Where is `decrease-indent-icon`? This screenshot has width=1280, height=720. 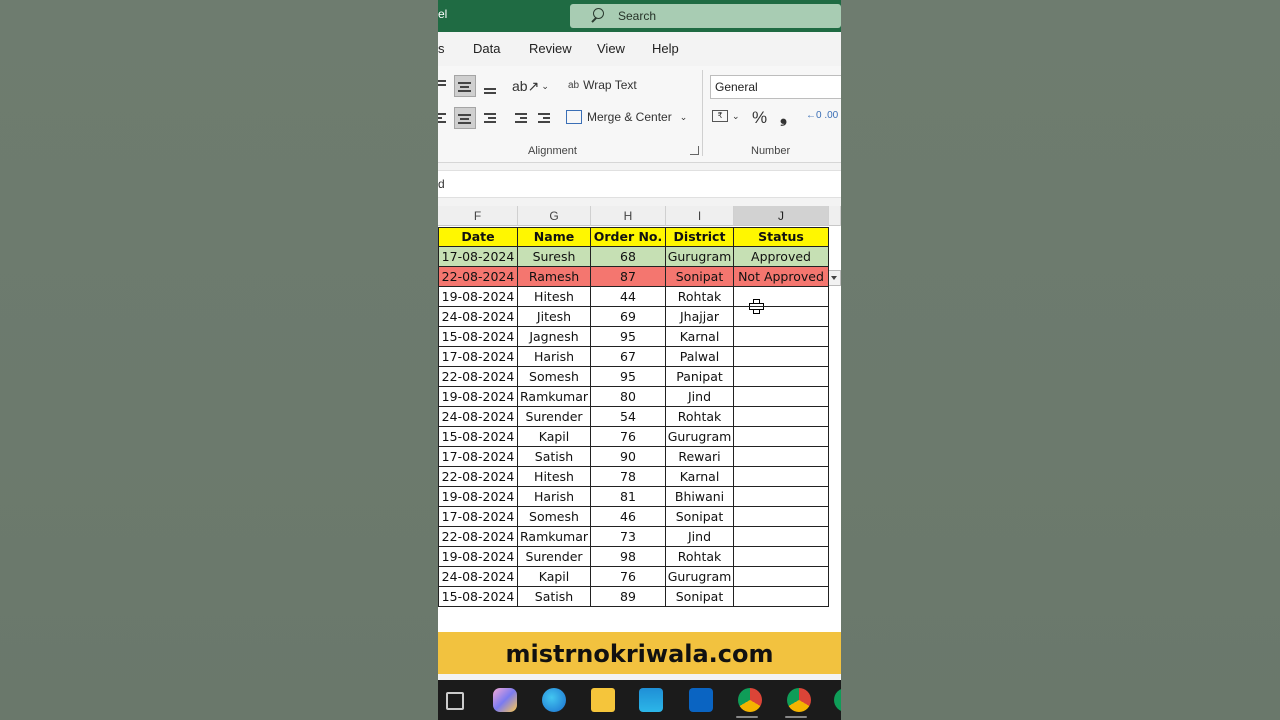 decrease-indent-icon is located at coordinates (522, 118).